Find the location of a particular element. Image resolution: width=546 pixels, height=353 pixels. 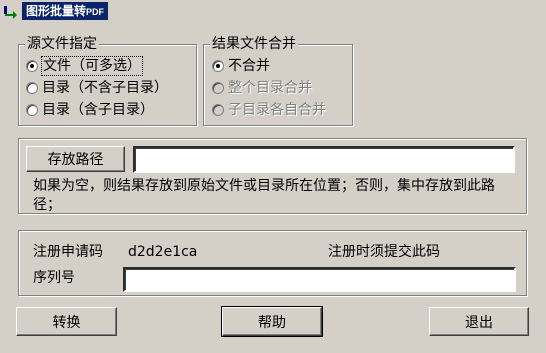

source-radio-files: 文件（可多选） is located at coordinates (84, 66).